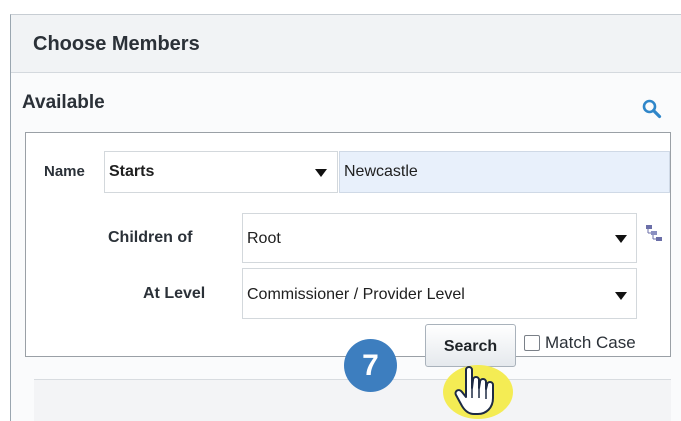 Image resolution: width=681 pixels, height=421 pixels. I want to click on available-section-label: Available, so click(63, 102).